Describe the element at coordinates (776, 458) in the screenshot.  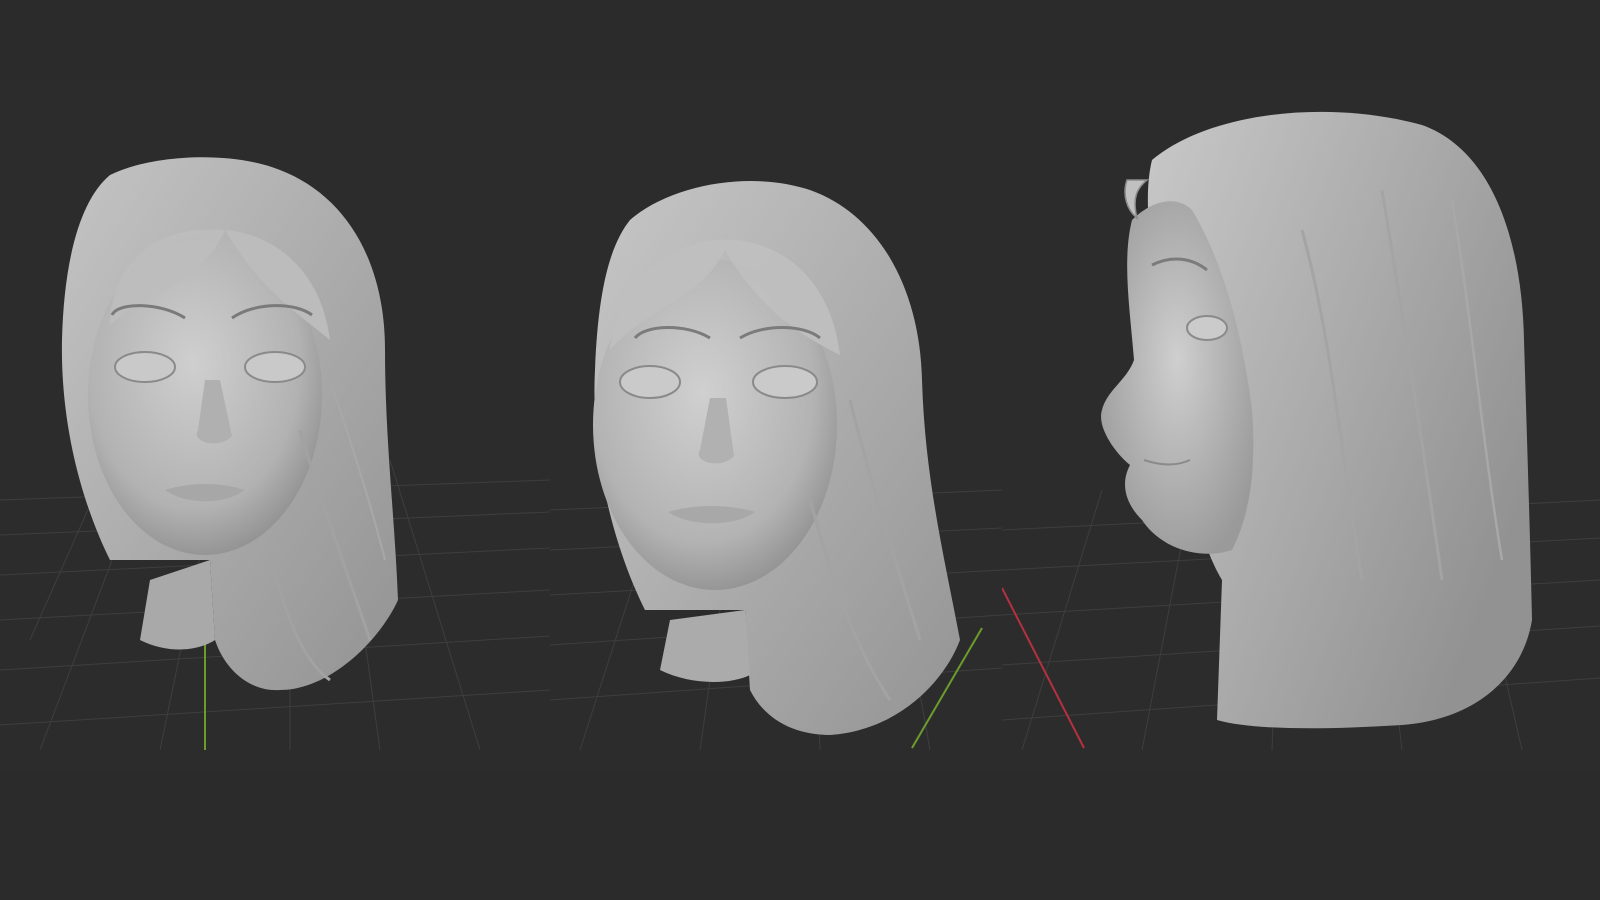
I see `sculpt-head-three-quarter` at that location.